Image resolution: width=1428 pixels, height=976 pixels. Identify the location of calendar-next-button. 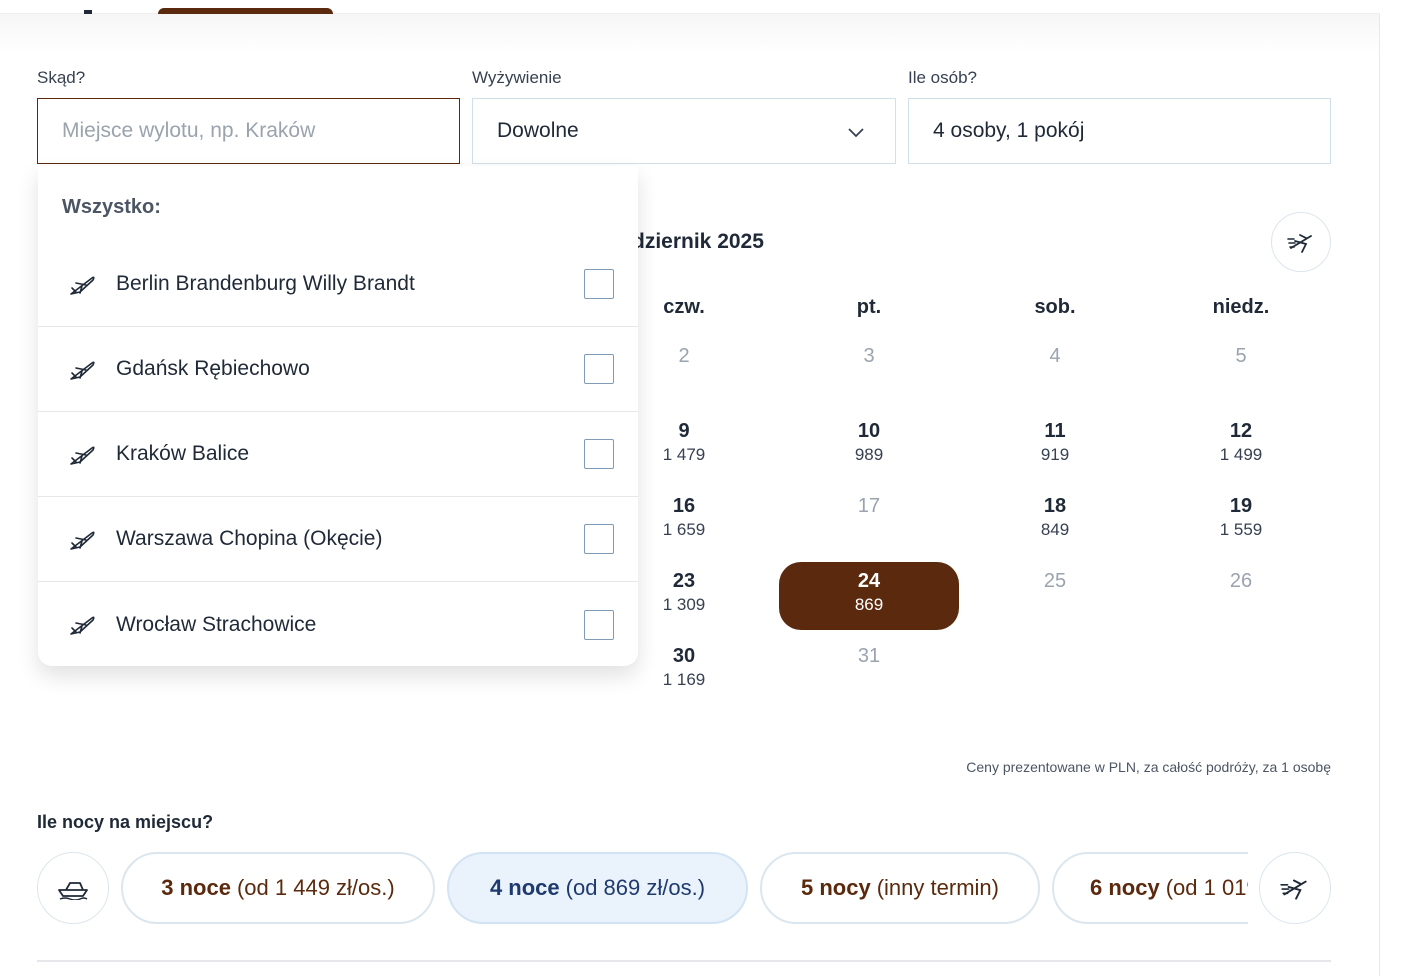
(1301, 242).